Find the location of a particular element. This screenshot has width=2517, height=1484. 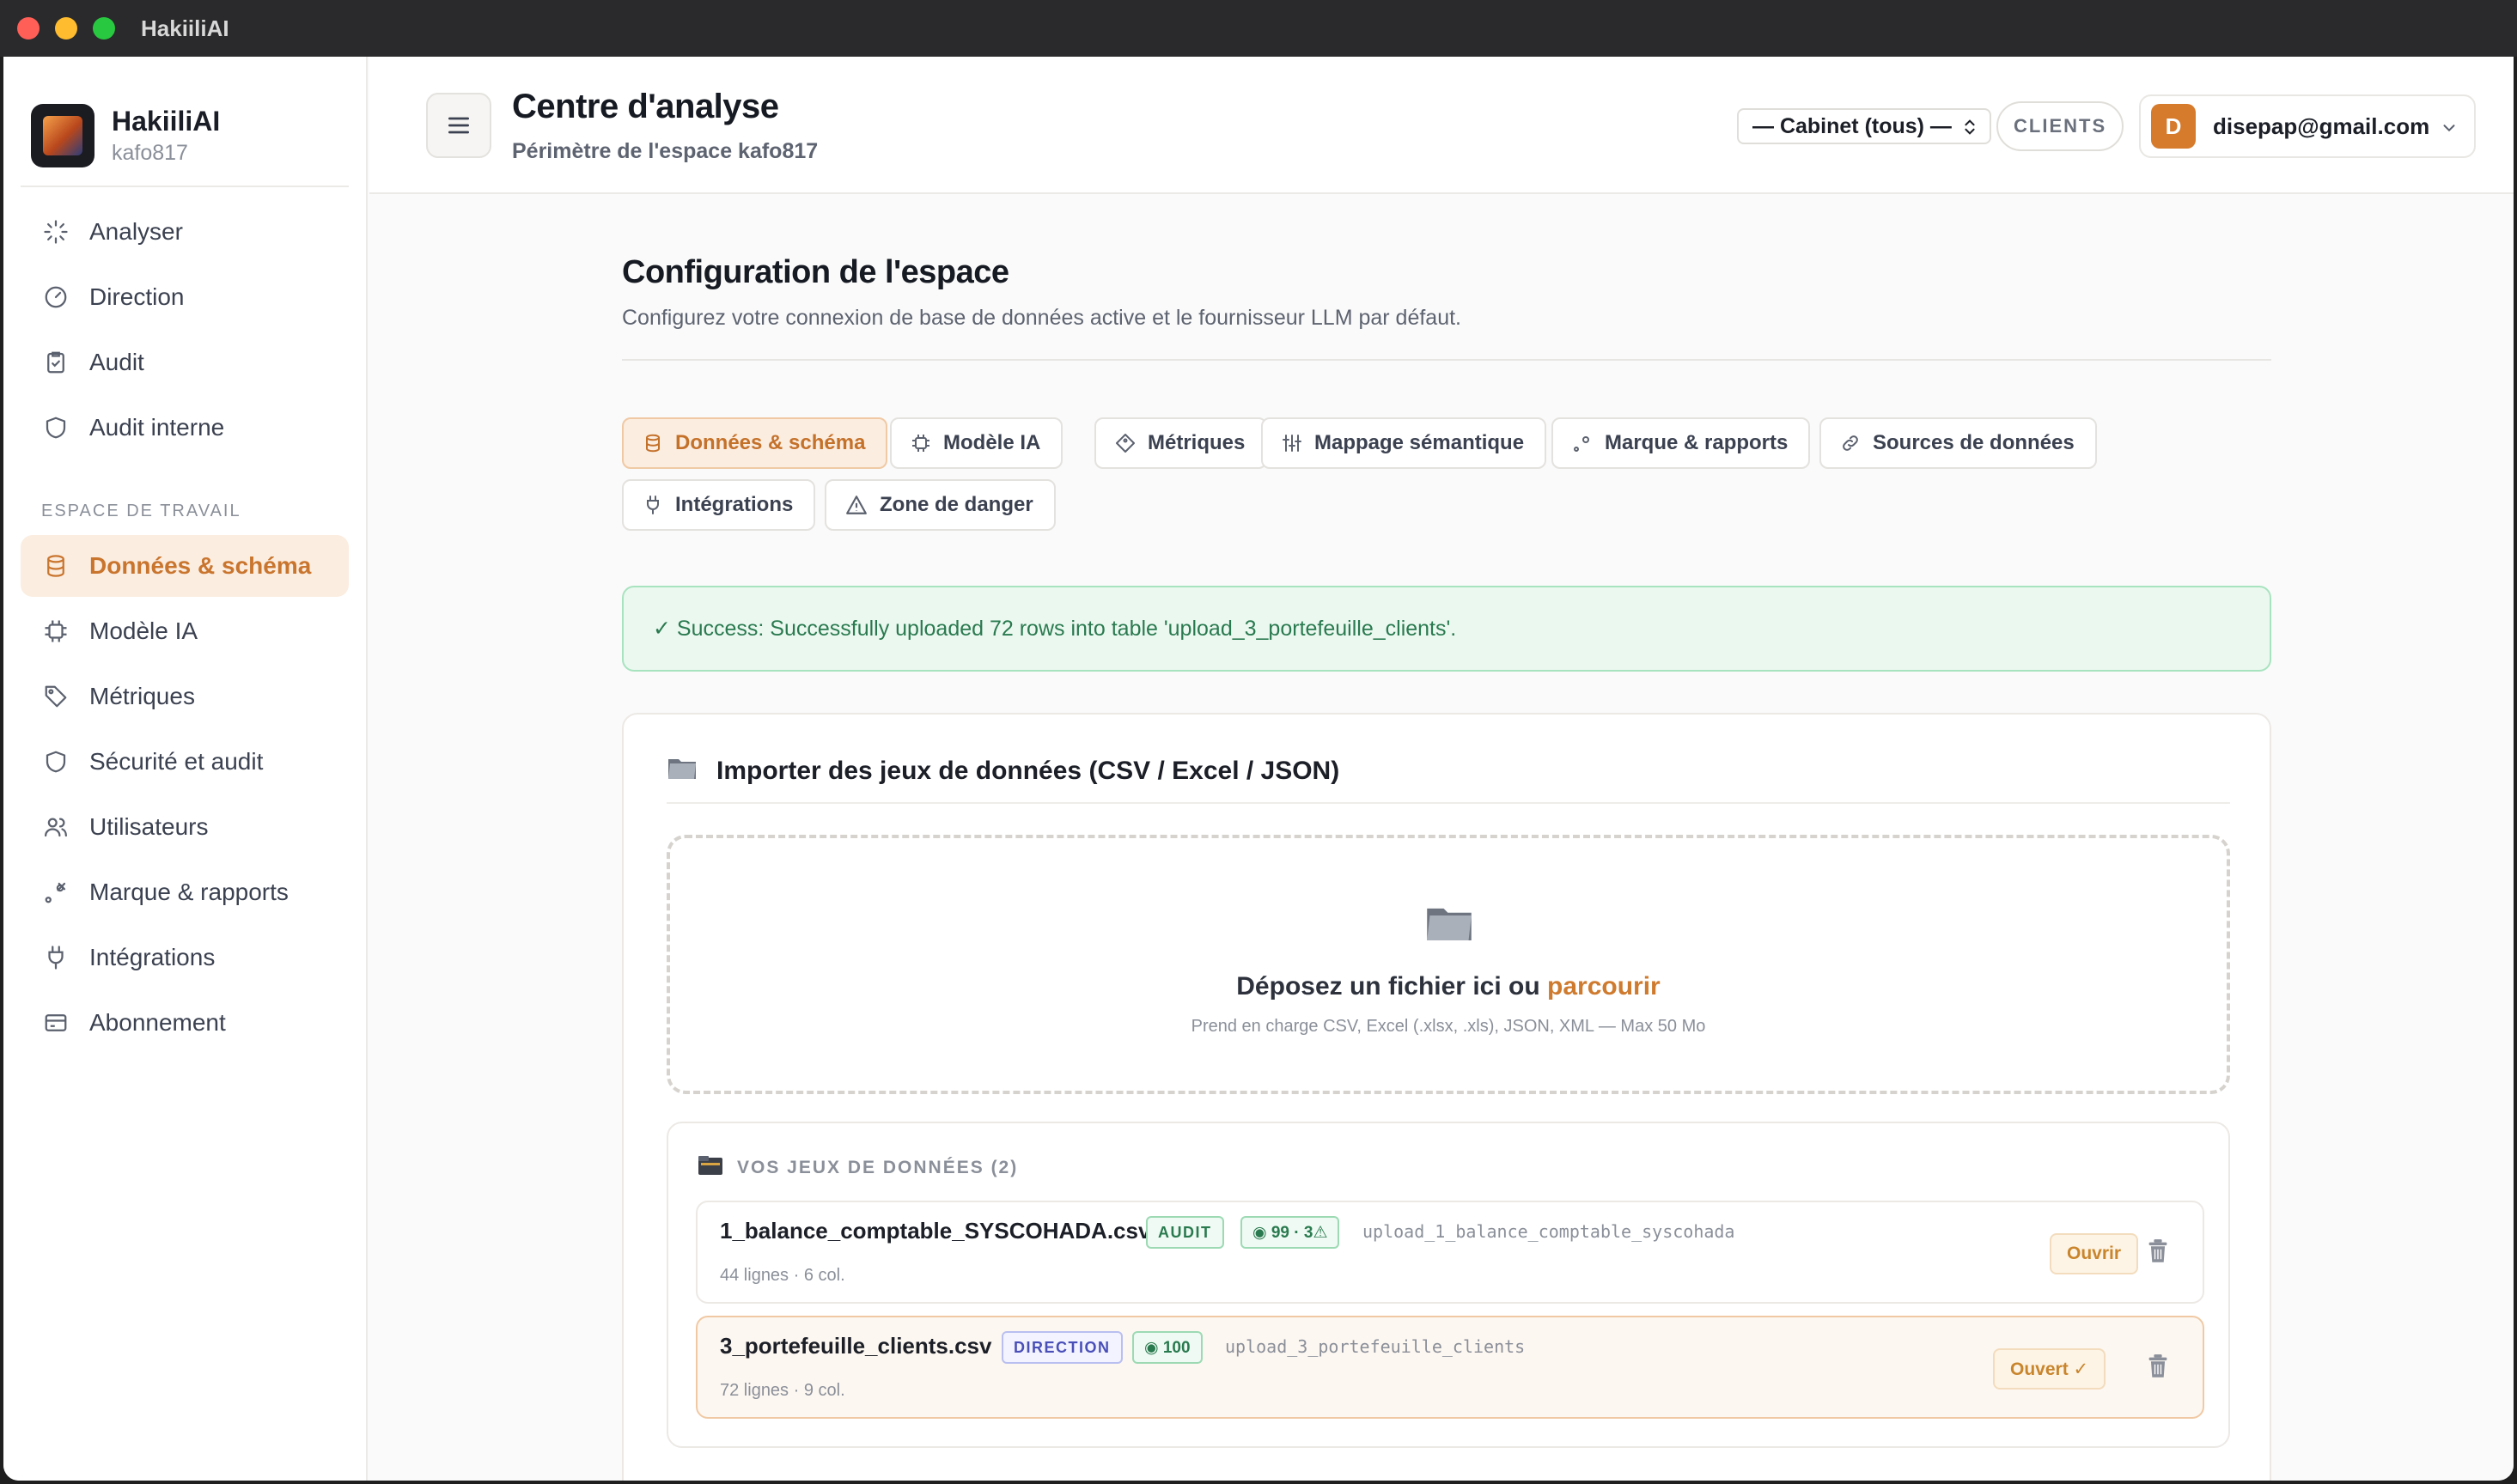

hamburger-icon is located at coordinates (458, 125).